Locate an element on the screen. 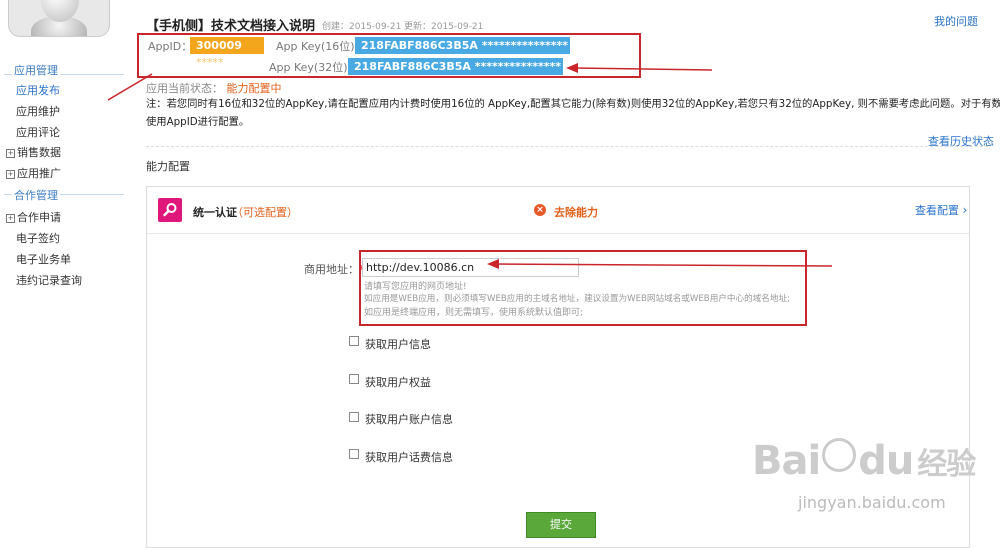 The image size is (1000, 548). appid-mask: ***** is located at coordinates (210, 62).